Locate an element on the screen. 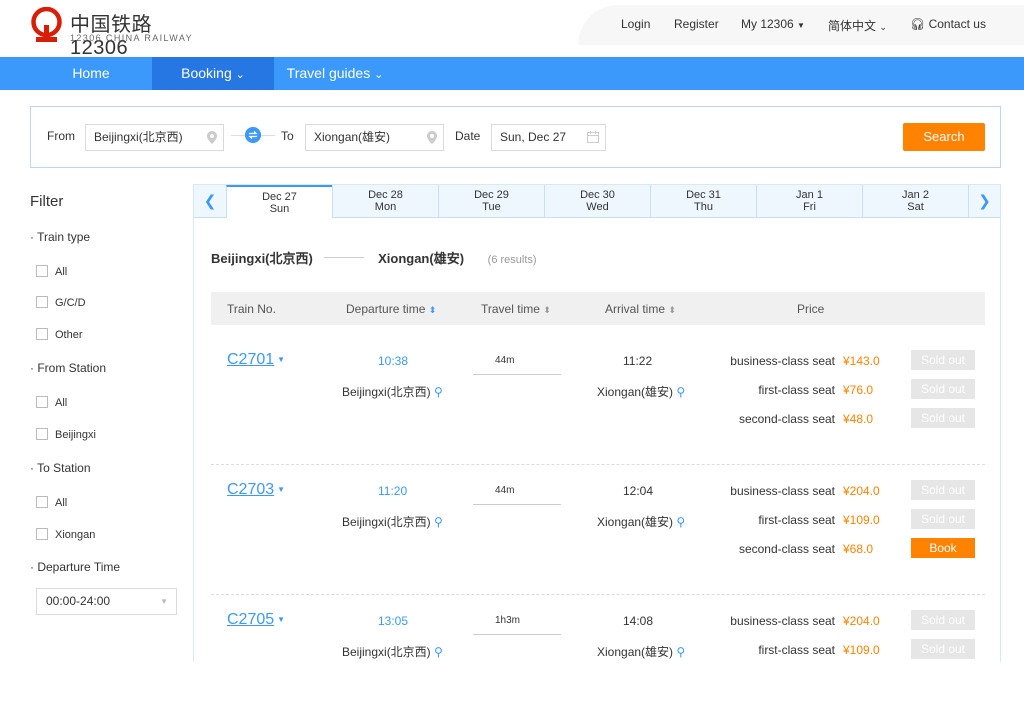 The width and height of the screenshot is (1024, 725). location-pin-icon is located at coordinates (432, 137).